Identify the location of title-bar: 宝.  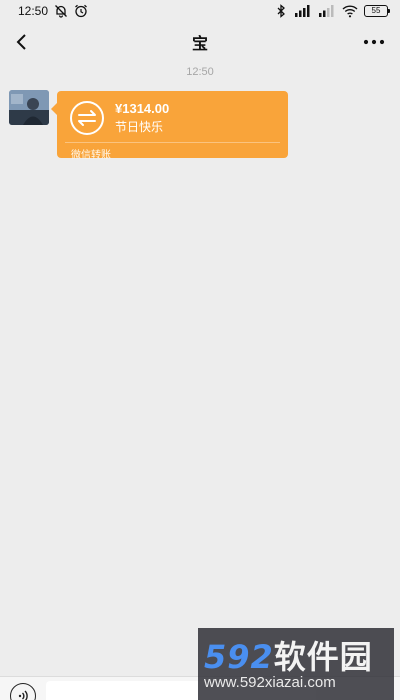
(200, 42).